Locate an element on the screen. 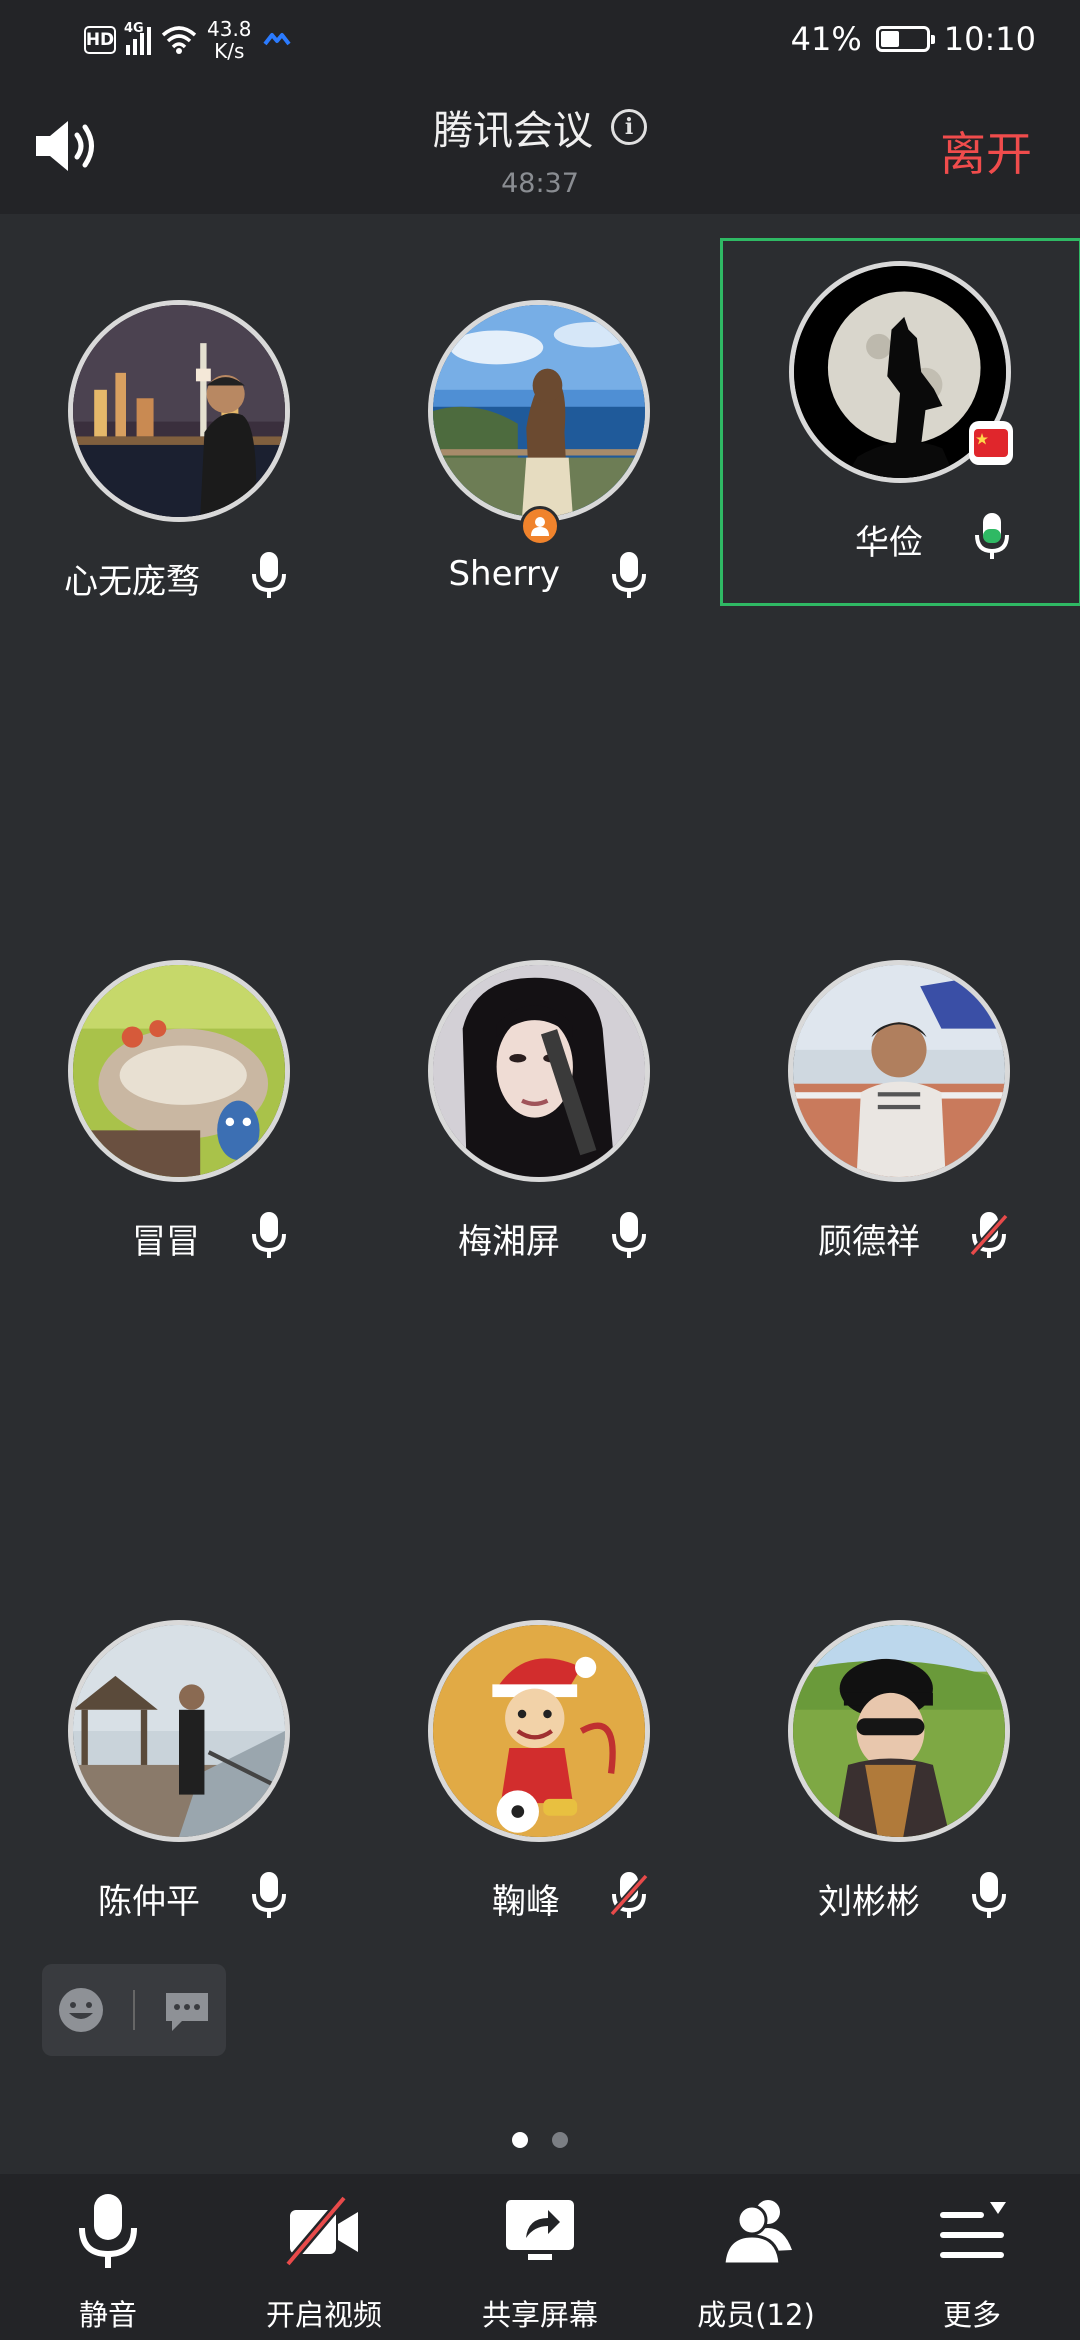  meeting-timer: 48:37 is located at coordinates (540, 183).